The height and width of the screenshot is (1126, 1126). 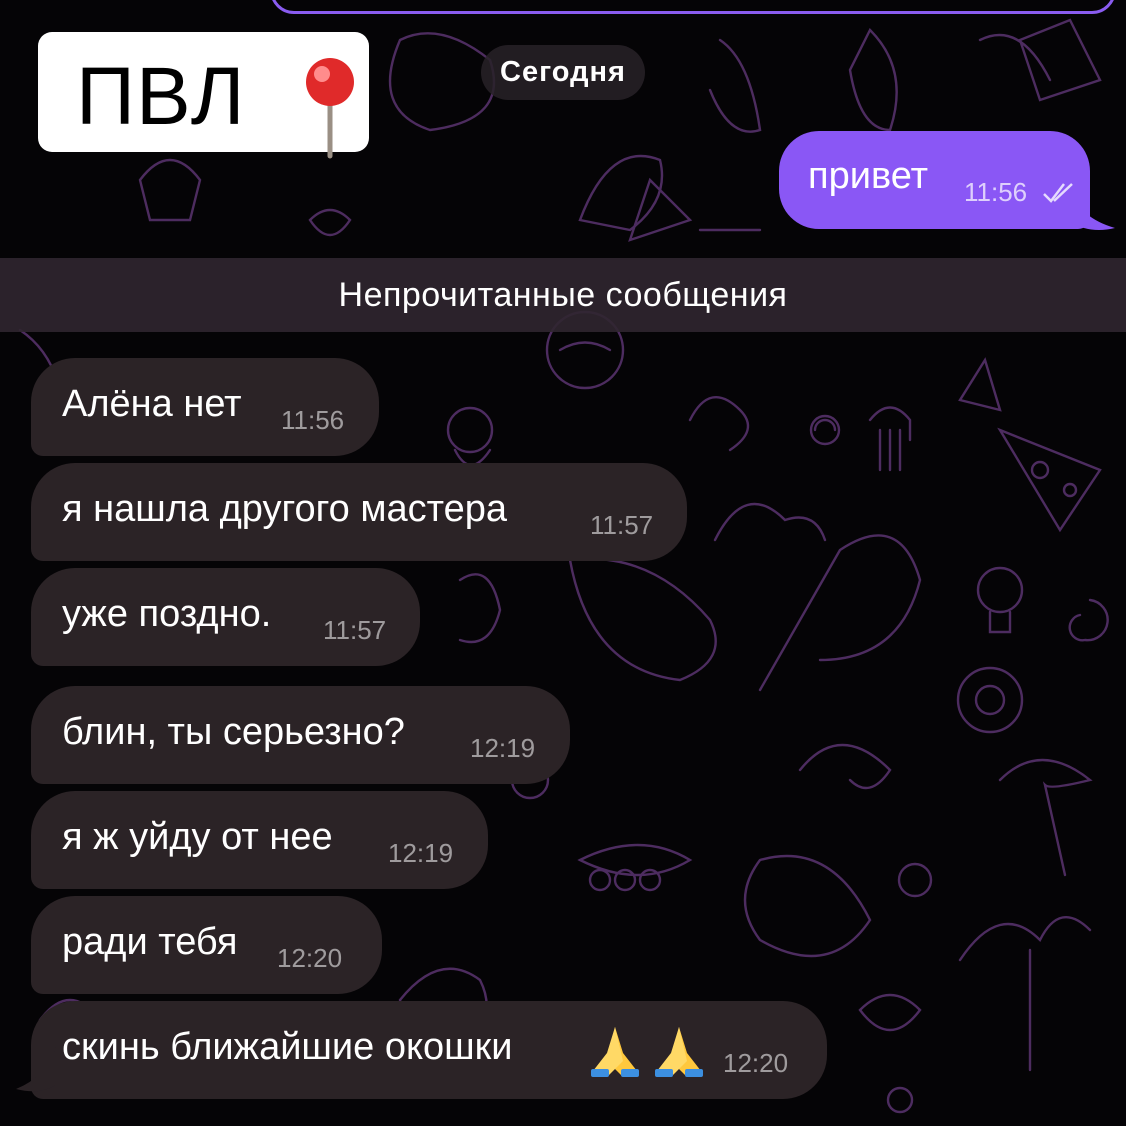 What do you see at coordinates (647, 1052) in the screenshot?
I see `folded-hands-icon` at bounding box center [647, 1052].